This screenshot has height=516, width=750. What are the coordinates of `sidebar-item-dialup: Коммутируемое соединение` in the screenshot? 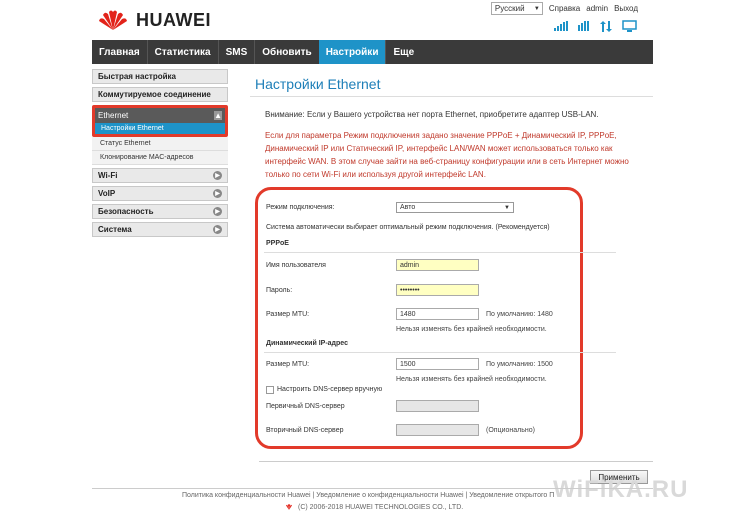 It's located at (160, 94).